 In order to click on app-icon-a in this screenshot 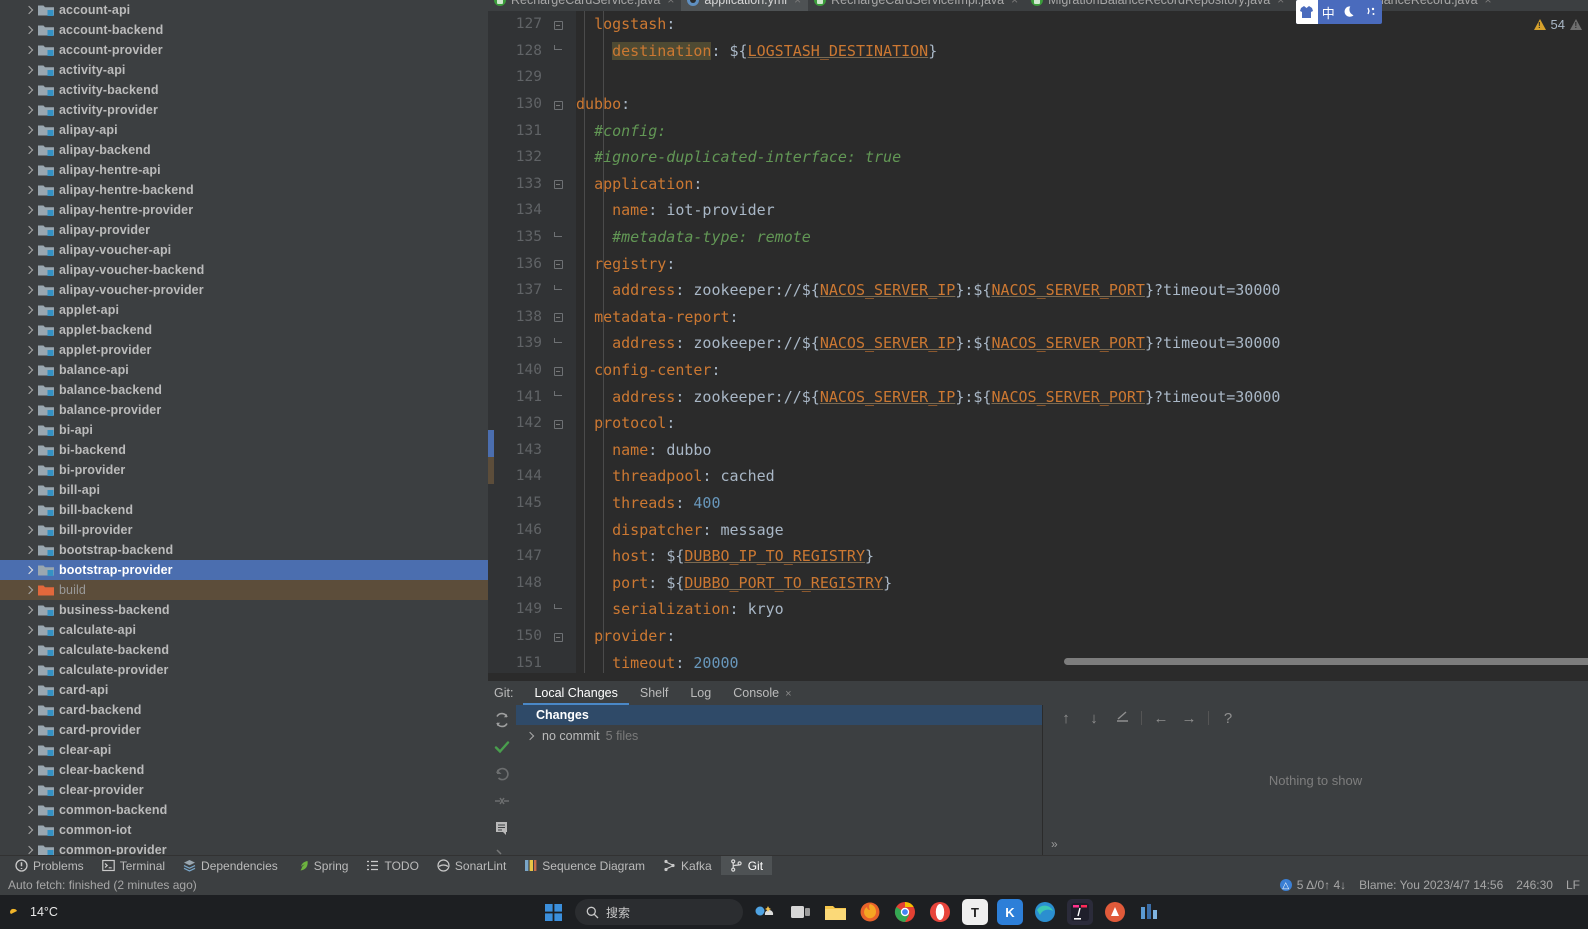, I will do `click(1115, 912)`.